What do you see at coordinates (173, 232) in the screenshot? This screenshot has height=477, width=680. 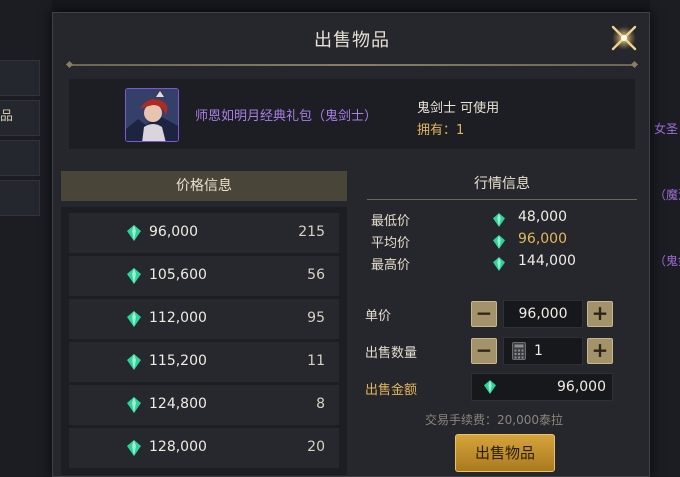 I see `price-value: 96,000` at bounding box center [173, 232].